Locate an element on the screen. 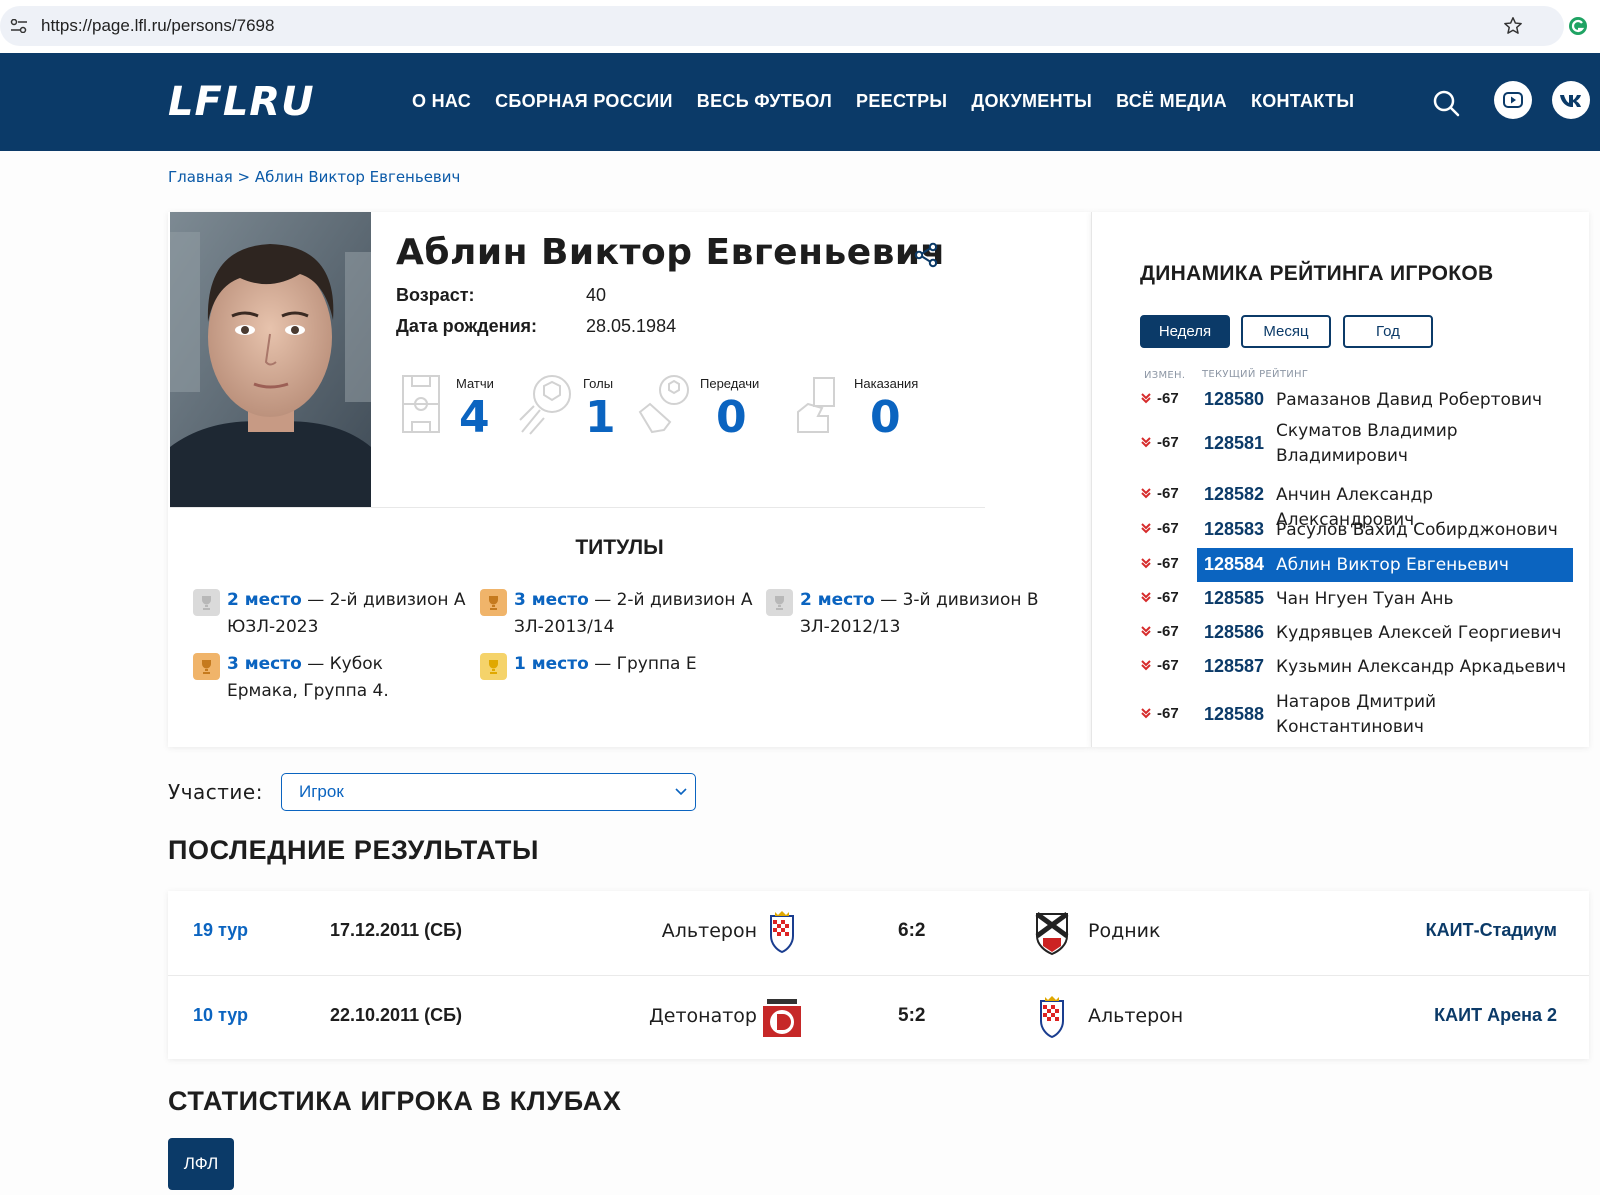 This screenshot has height=1195, width=1600. rodnik-crest-icon is located at coordinates (1052, 933).